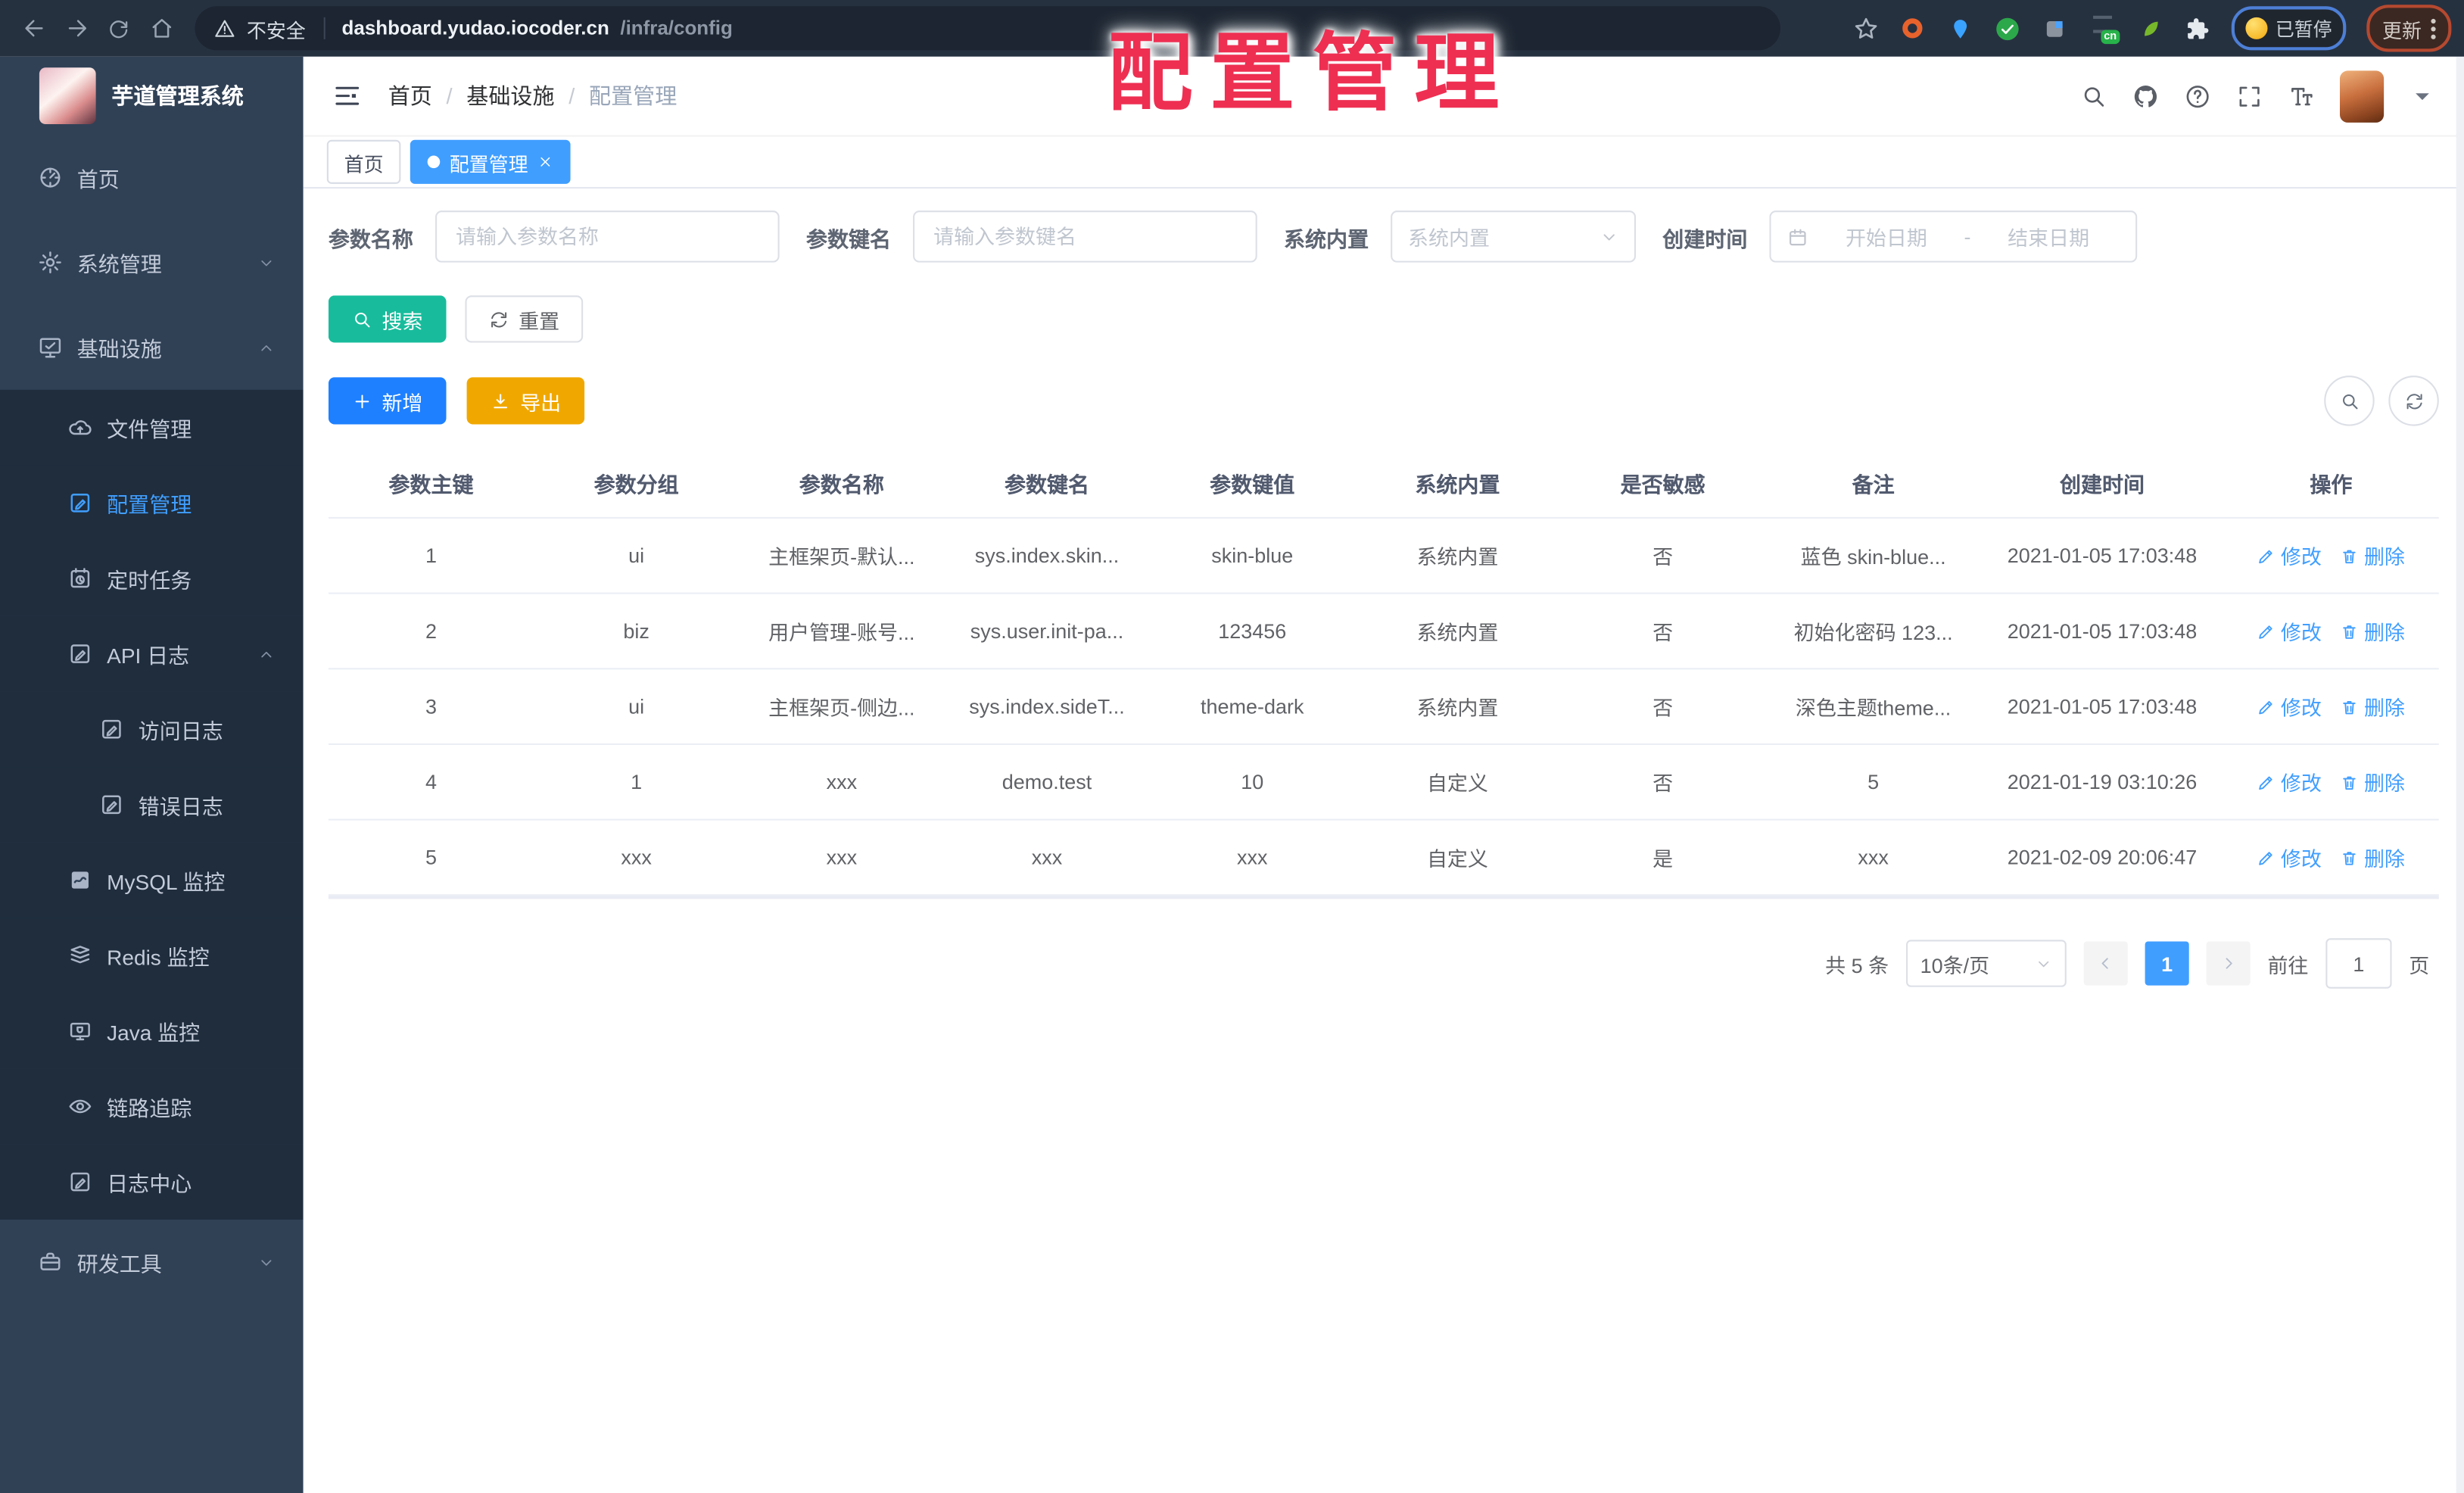 The height and width of the screenshot is (1493, 2464). I want to click on column-header: 参数主键, so click(431, 484).